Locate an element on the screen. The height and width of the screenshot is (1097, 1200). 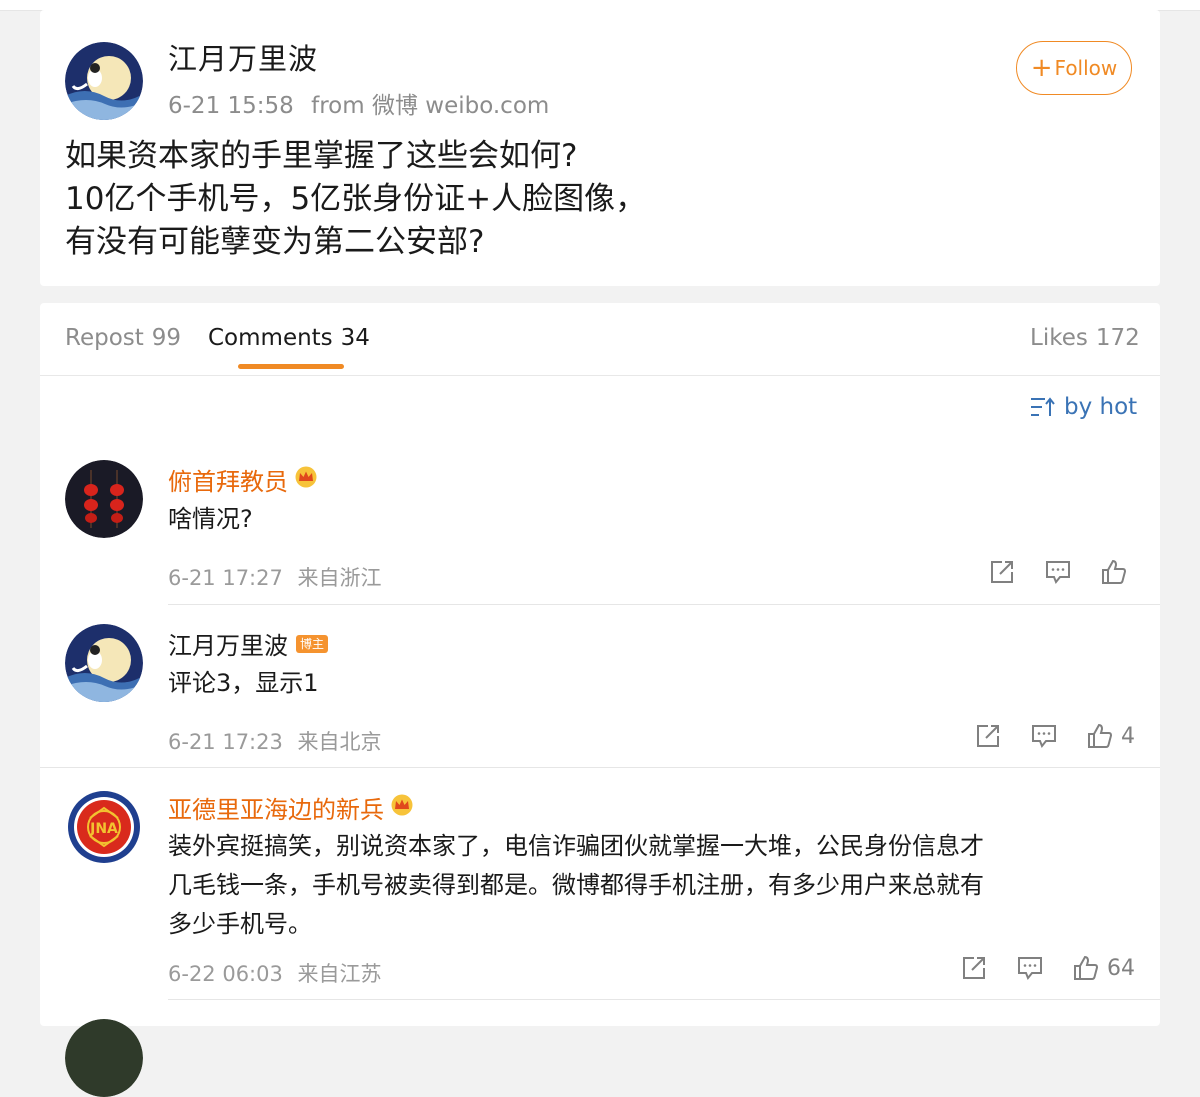
tab-label: Comments is located at coordinates (270, 338).